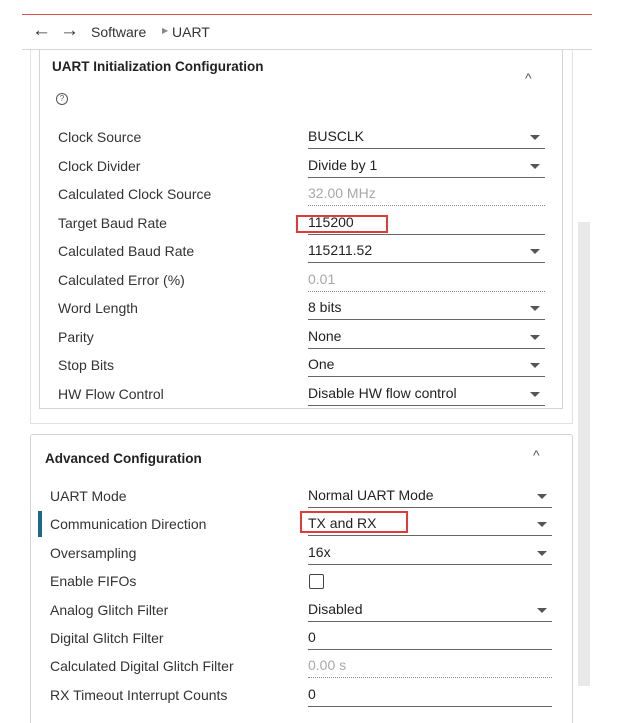 This screenshot has height=723, width=635. What do you see at coordinates (191, 32) in the screenshot?
I see `breadcrumb-item-uart: UART` at bounding box center [191, 32].